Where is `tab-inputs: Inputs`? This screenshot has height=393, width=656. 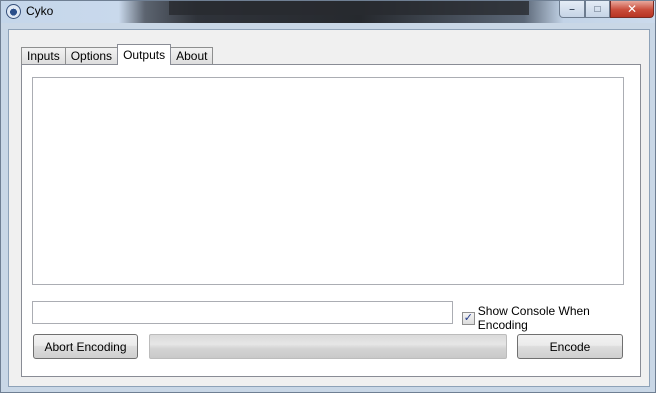 tab-inputs: Inputs is located at coordinates (43, 56).